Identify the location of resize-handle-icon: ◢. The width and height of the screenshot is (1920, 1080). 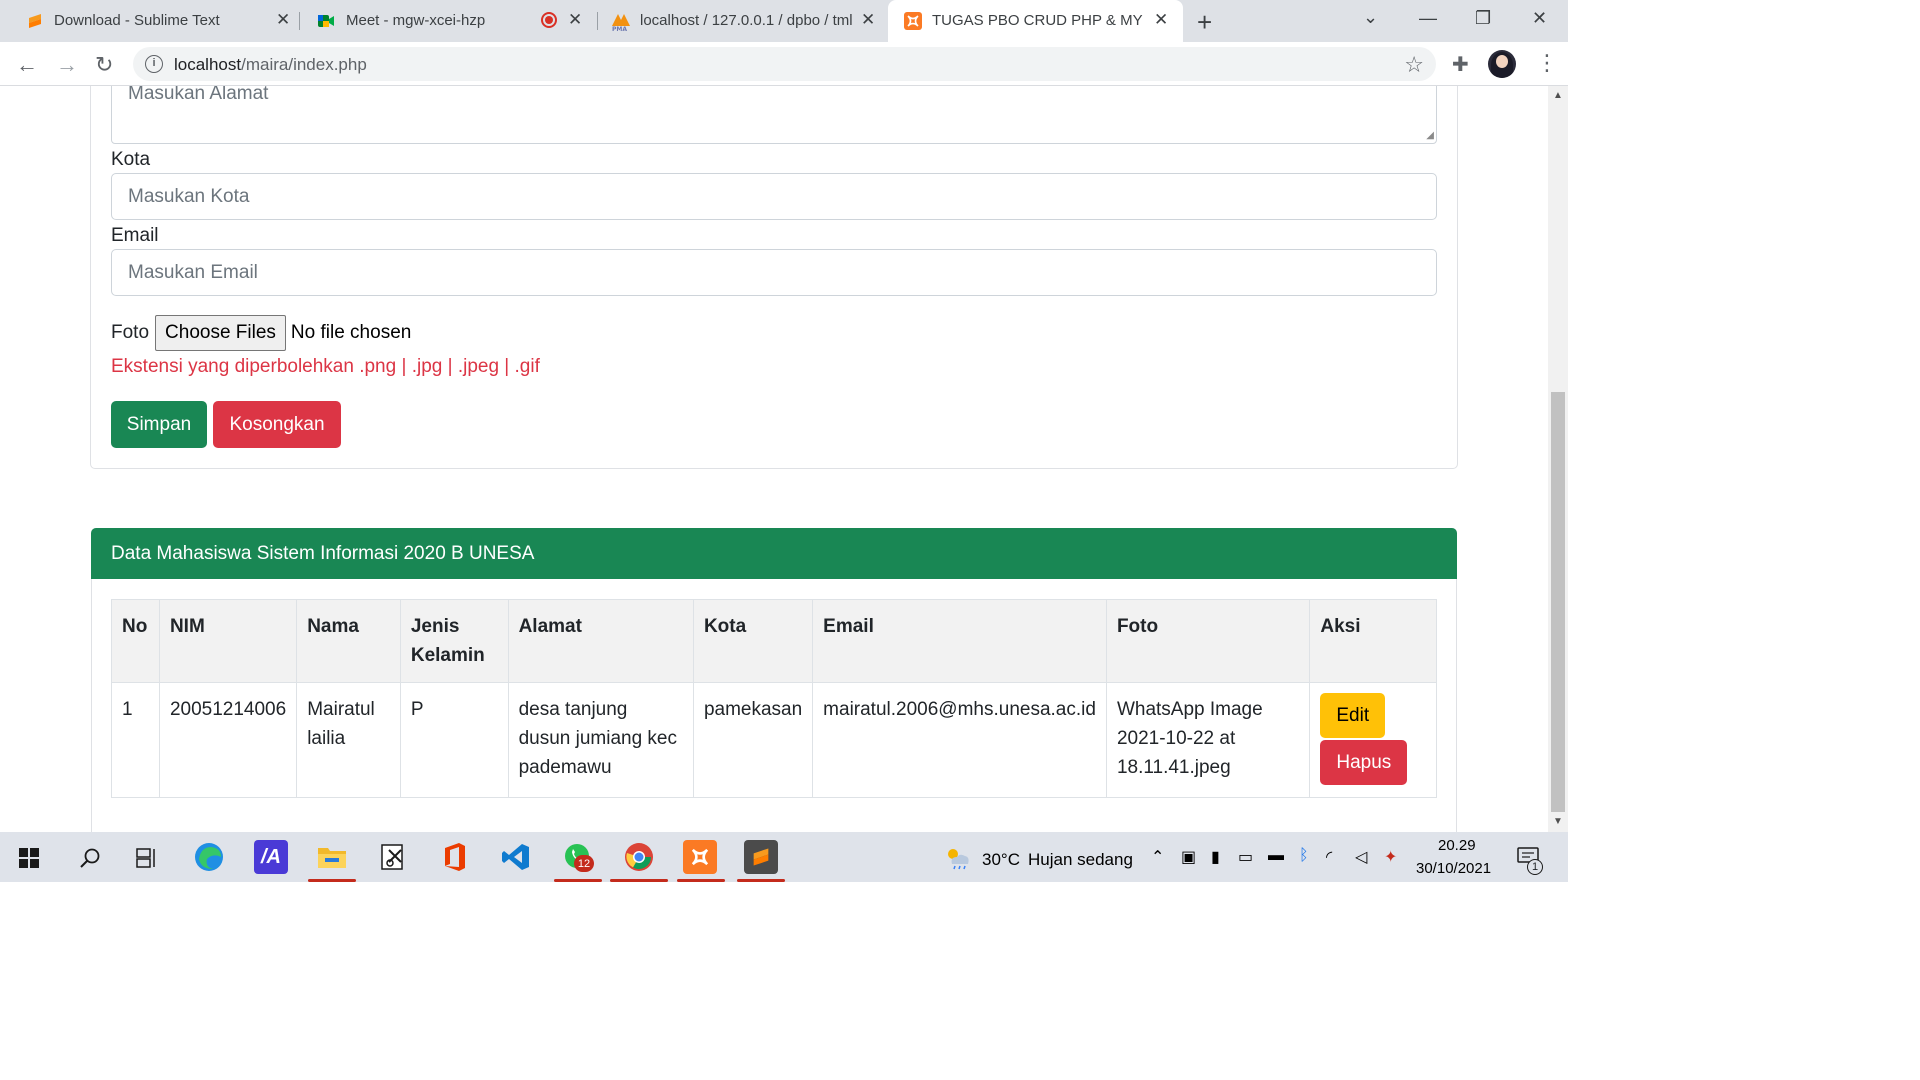
(1430, 135).